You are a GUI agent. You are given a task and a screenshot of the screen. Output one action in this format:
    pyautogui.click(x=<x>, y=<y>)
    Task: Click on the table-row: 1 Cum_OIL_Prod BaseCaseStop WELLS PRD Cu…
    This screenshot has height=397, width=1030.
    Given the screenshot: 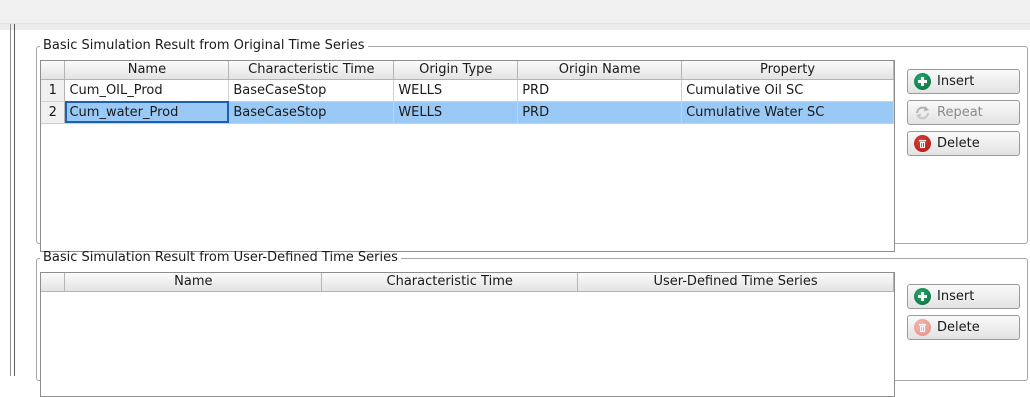 What is the action you would take?
    pyautogui.click(x=467, y=90)
    